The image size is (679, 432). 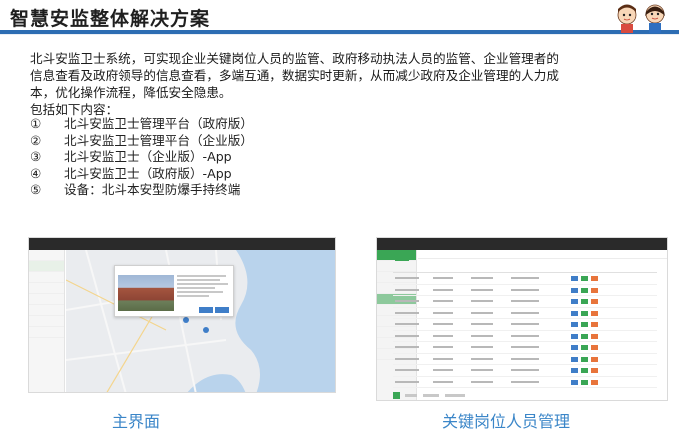 I want to click on list-item: ⑤ 设备：北斗本安型防爆手持终端, so click(x=141, y=190).